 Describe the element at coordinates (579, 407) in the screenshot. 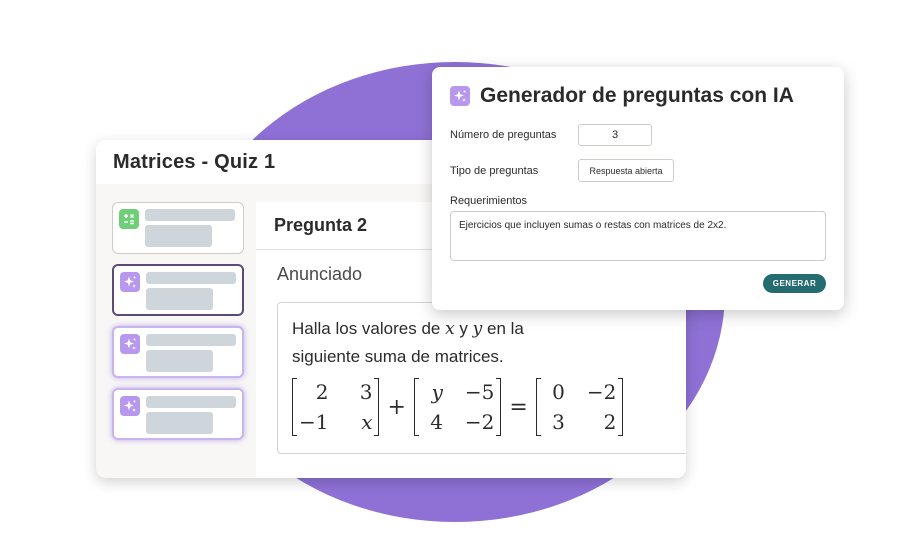

I see `matrix-c: 0 −2 3 2` at that location.